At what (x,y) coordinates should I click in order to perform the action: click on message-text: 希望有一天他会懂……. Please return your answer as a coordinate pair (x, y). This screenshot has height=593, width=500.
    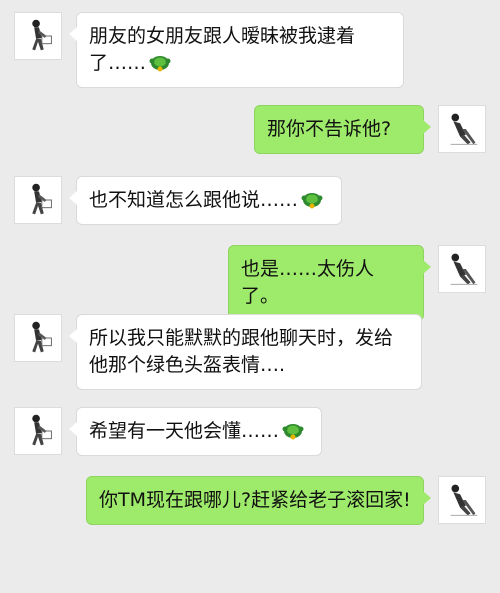
    Looking at the image, I should click on (184, 431).